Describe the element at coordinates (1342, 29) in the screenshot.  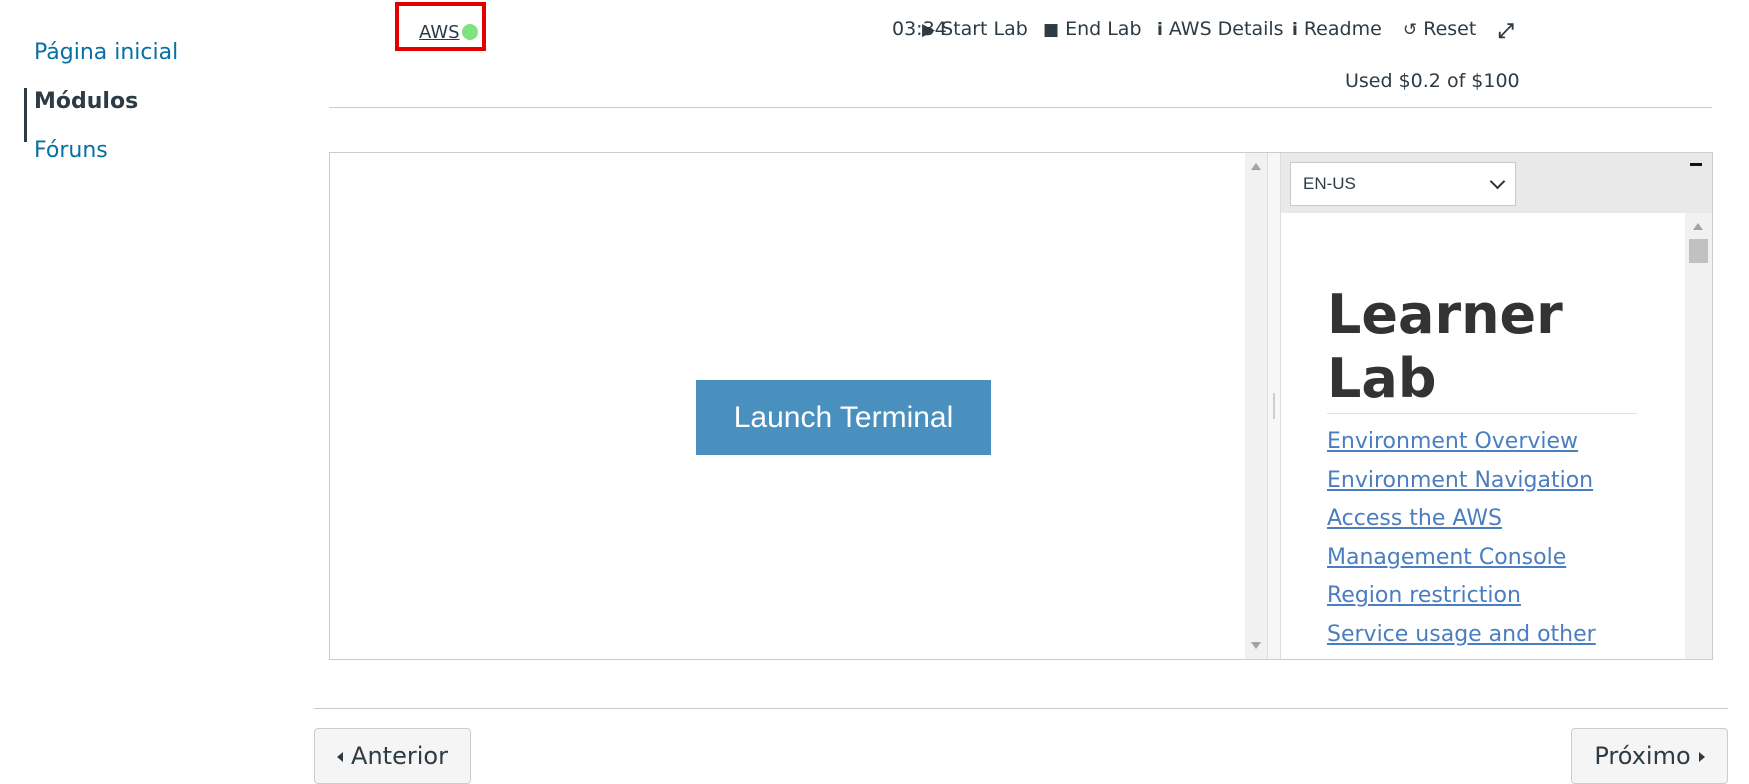
I see `readme-label: Readme` at that location.